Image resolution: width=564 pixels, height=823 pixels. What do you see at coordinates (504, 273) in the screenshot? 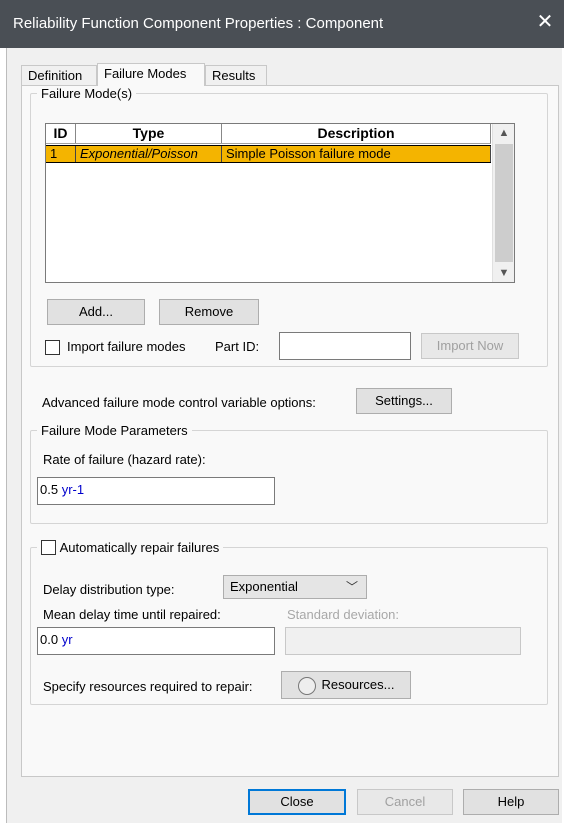
I see `scroll-down-icon: ▼` at bounding box center [504, 273].